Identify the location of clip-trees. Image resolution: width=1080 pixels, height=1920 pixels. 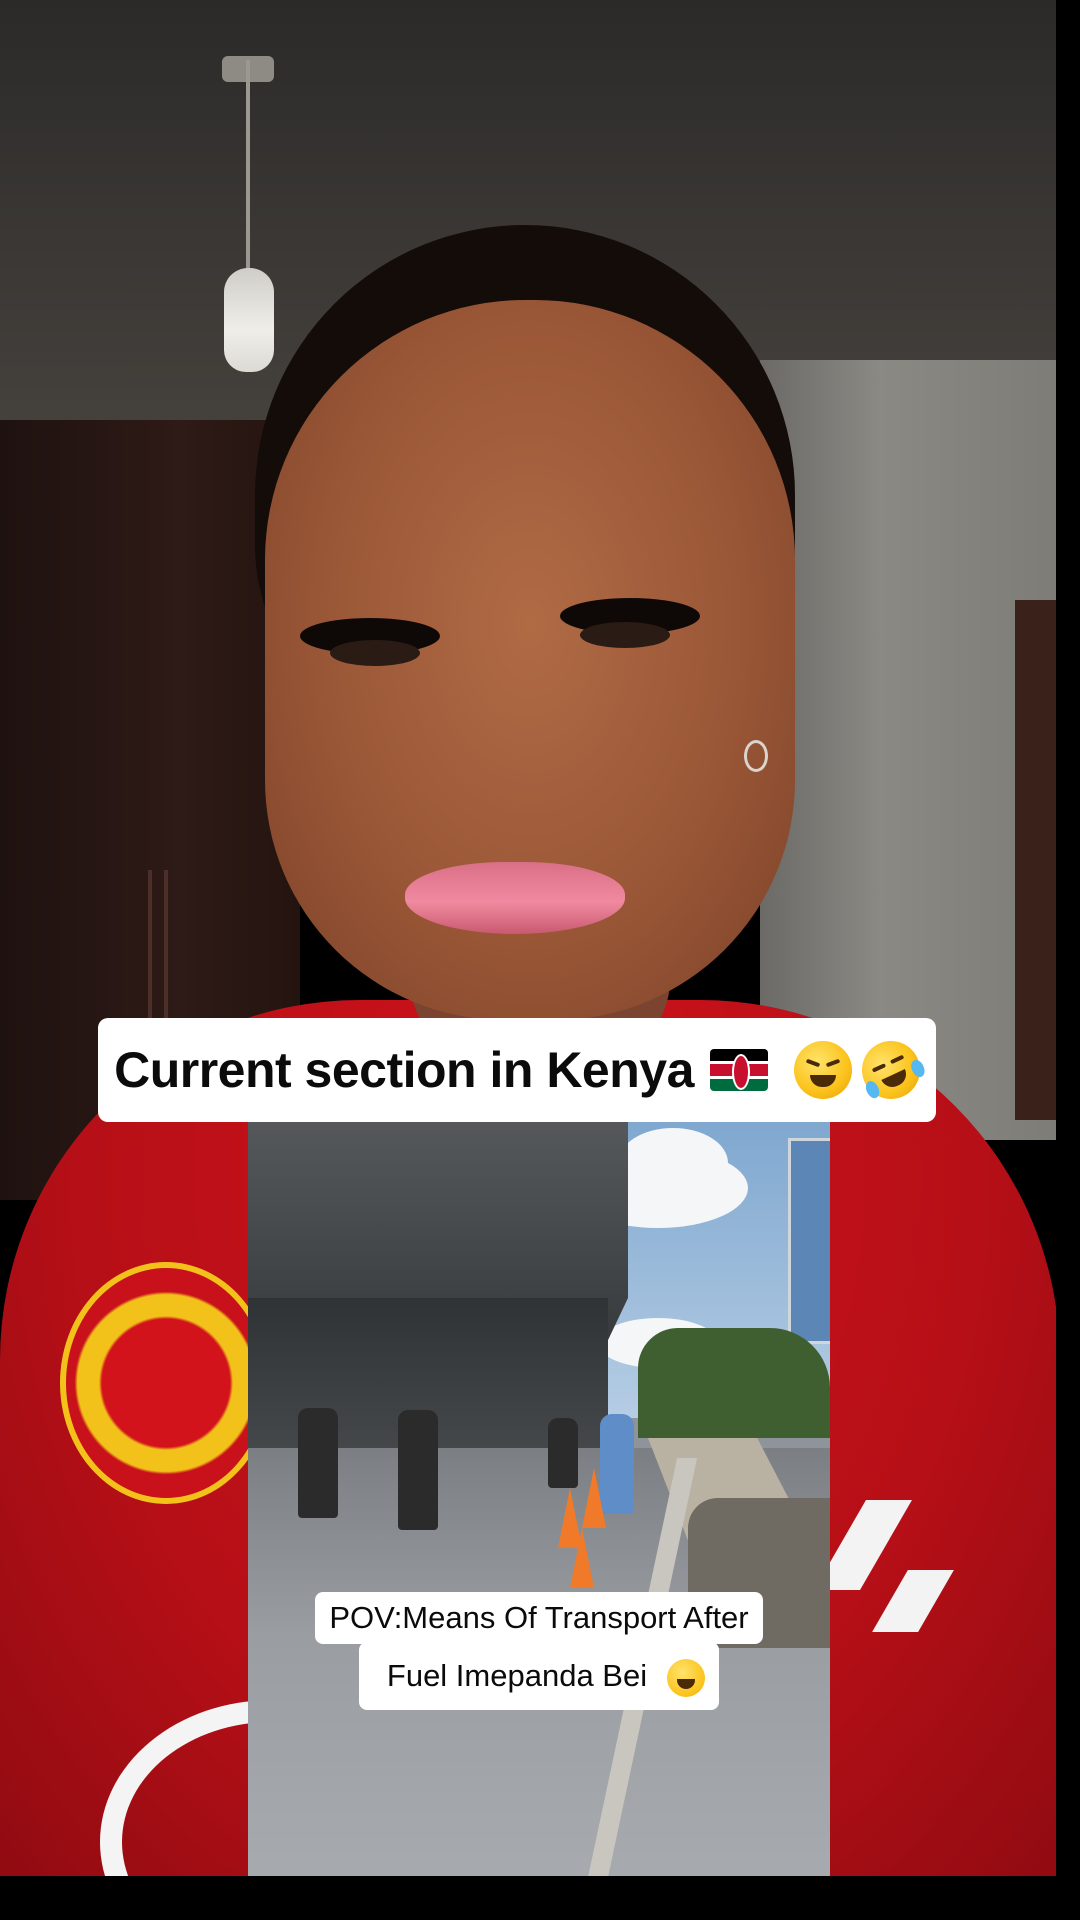
(734, 1383).